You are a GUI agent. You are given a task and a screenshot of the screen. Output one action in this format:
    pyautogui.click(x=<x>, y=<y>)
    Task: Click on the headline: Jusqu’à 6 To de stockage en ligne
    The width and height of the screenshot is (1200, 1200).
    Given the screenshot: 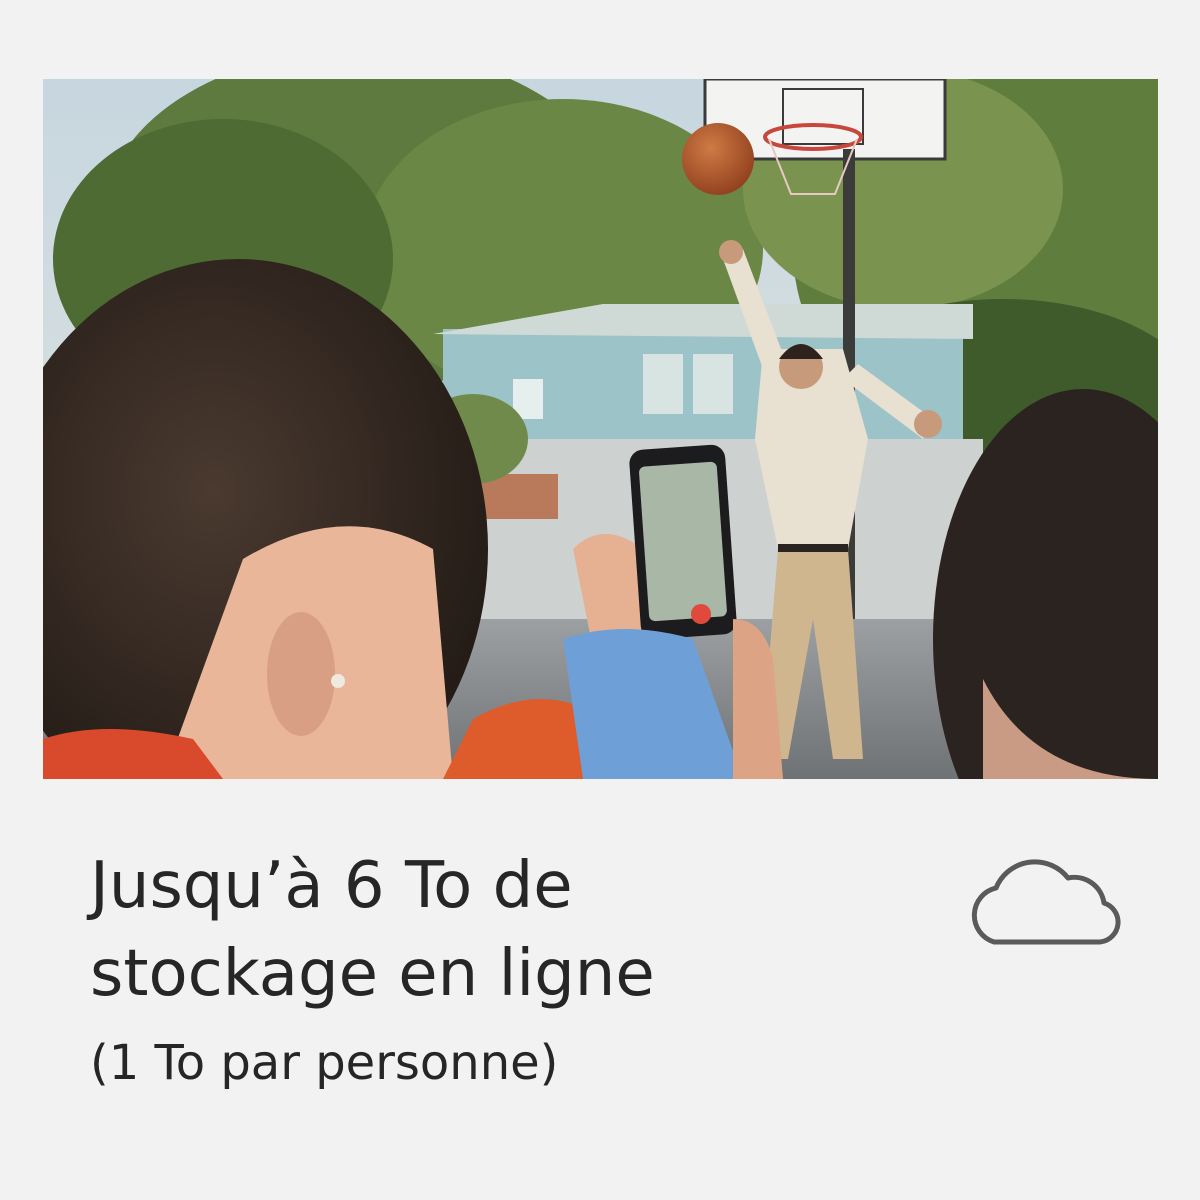 What is the action you would take?
    pyautogui.click(x=470, y=930)
    